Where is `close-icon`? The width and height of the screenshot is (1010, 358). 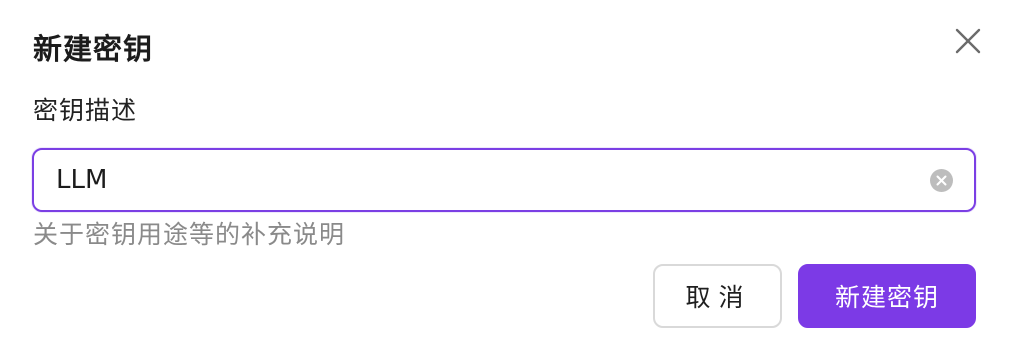
close-icon is located at coordinates (968, 41).